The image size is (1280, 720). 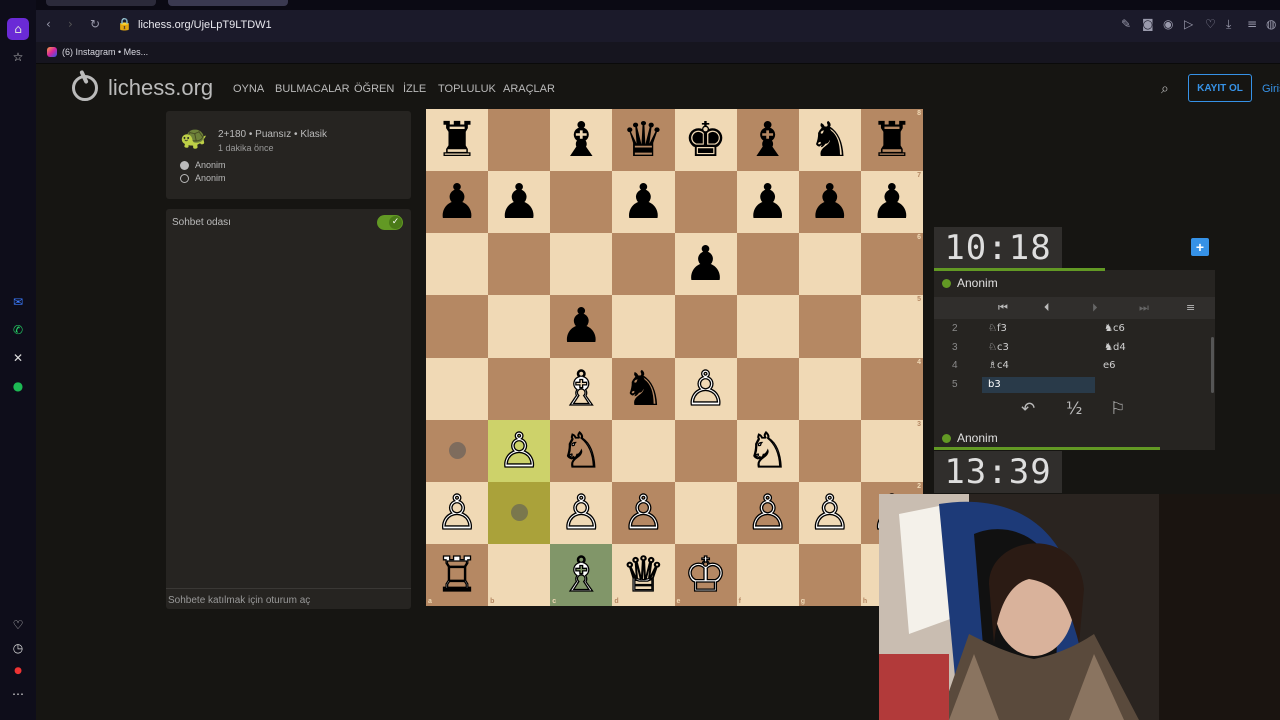 I want to click on reload-icon: ↻, so click(x=95, y=24).